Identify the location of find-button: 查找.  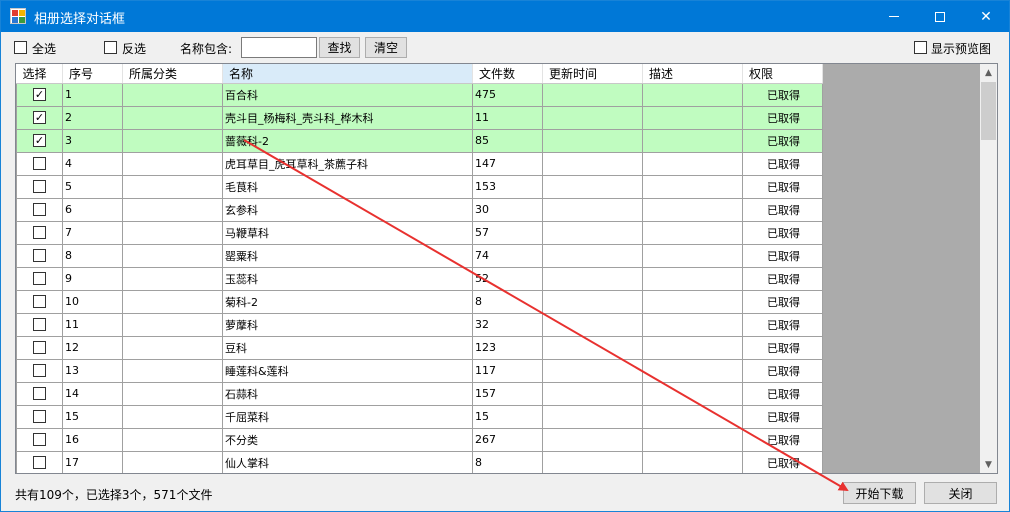
(339, 47).